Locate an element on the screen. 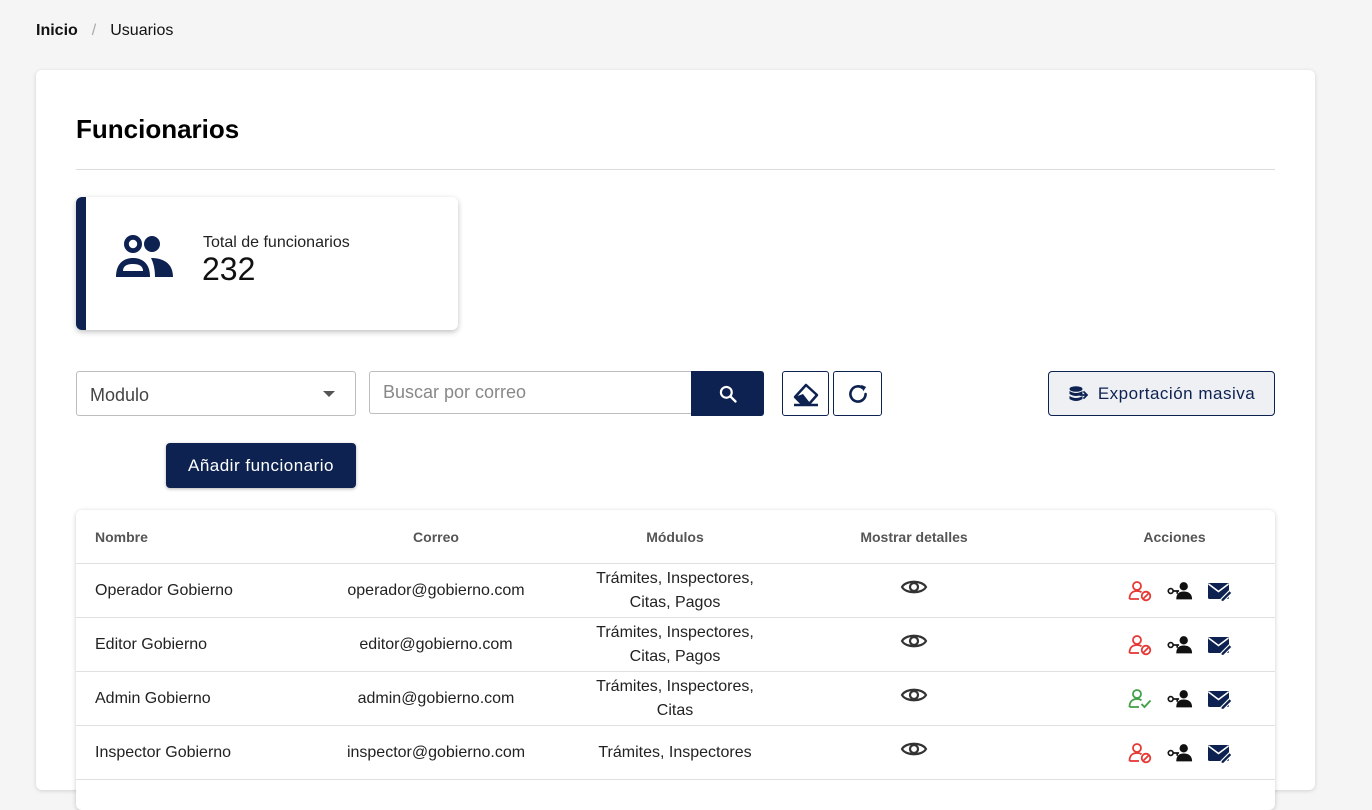 This screenshot has height=810, width=1372. cell-email: editor@gobierno.com is located at coordinates (436, 644).